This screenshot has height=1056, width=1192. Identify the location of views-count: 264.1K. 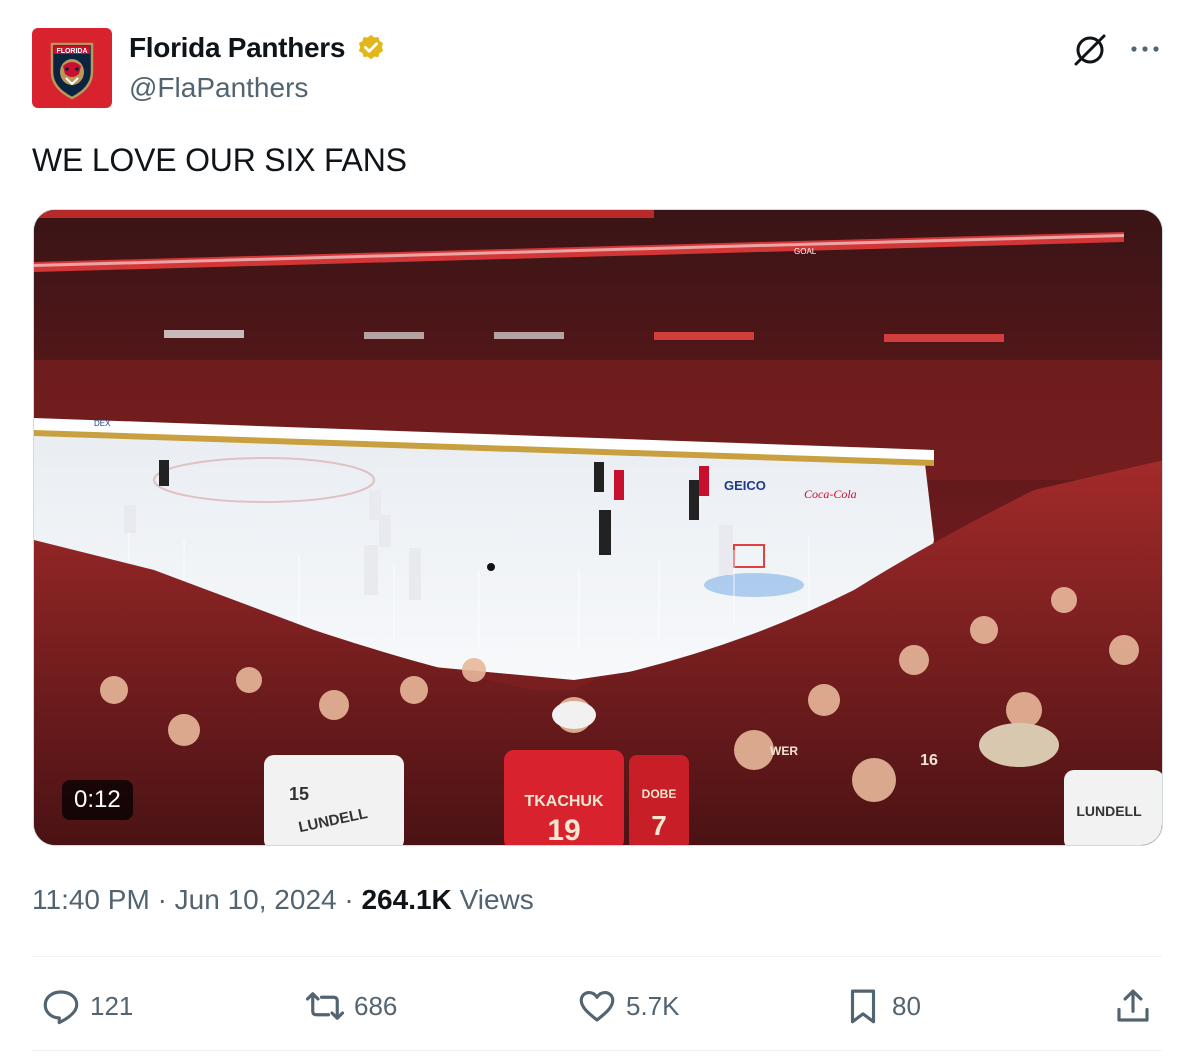
(406, 899).